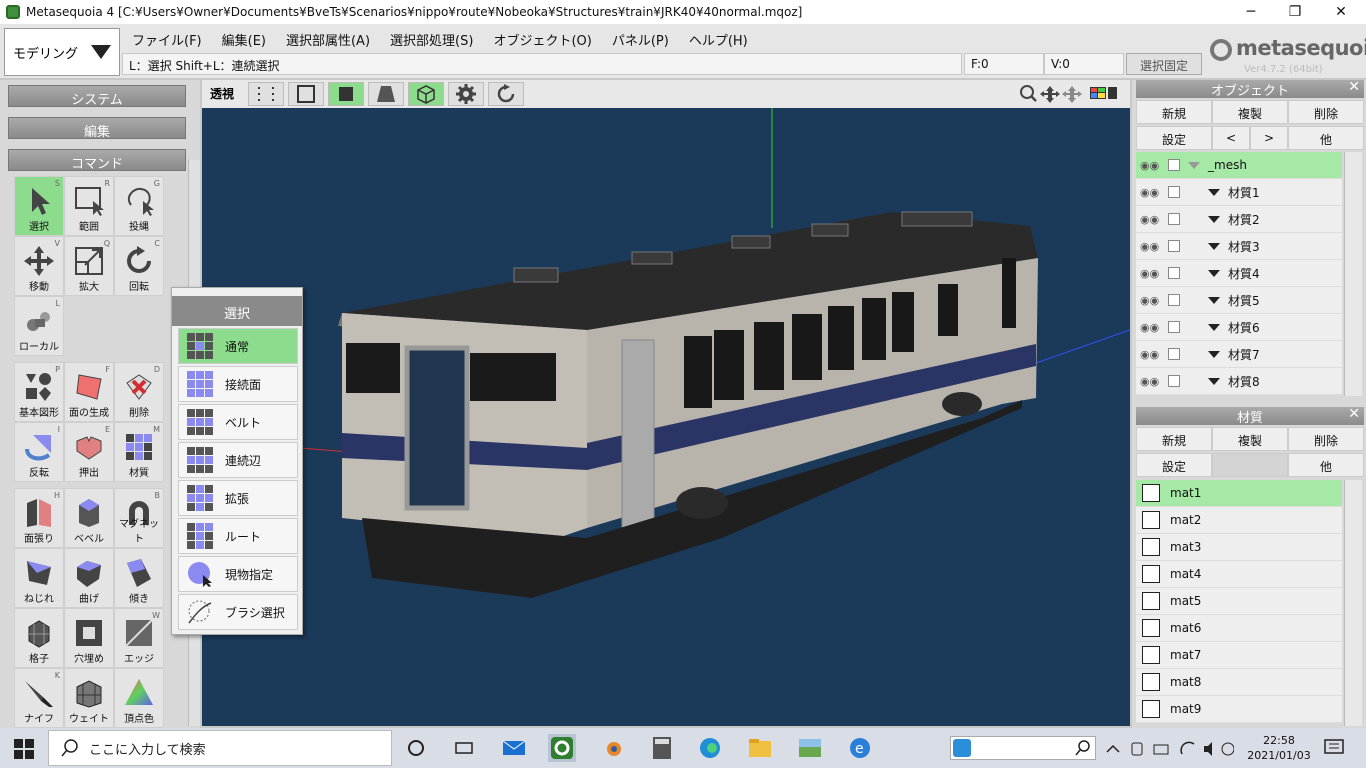 The width and height of the screenshot is (1366, 768). Describe the element at coordinates (718, 39) in the screenshot. I see `menu-help: ヘルプ(H)` at that location.